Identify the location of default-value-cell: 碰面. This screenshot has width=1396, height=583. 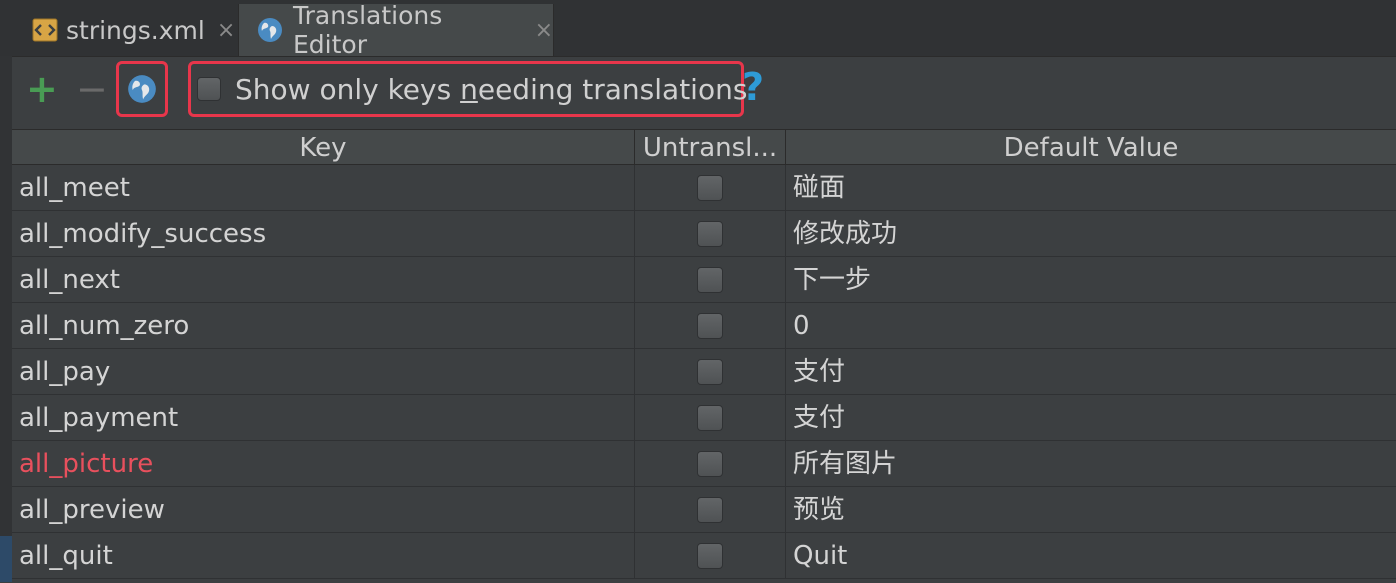
(1091, 187).